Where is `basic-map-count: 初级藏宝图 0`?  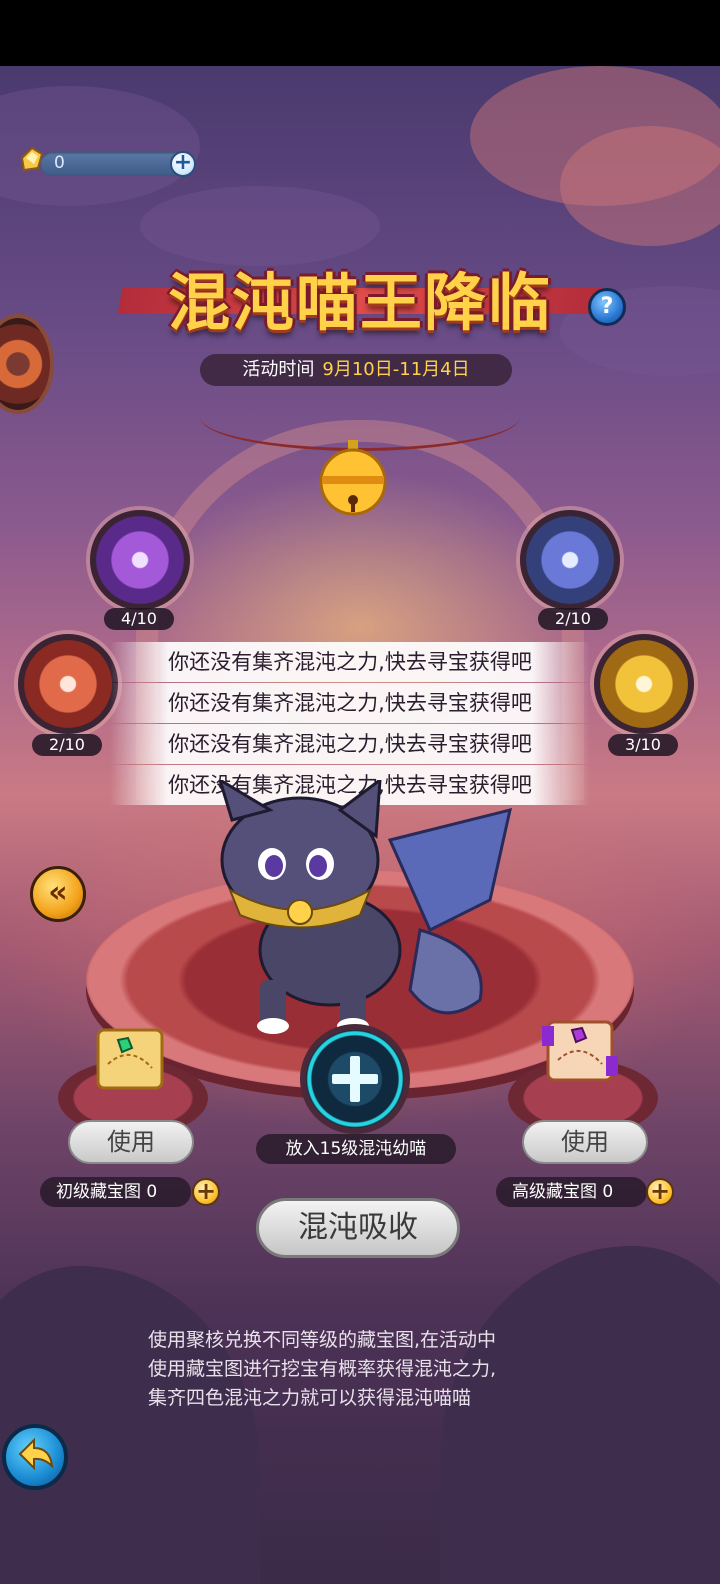
basic-map-count: 初级藏宝图 0 is located at coordinates (116, 1192).